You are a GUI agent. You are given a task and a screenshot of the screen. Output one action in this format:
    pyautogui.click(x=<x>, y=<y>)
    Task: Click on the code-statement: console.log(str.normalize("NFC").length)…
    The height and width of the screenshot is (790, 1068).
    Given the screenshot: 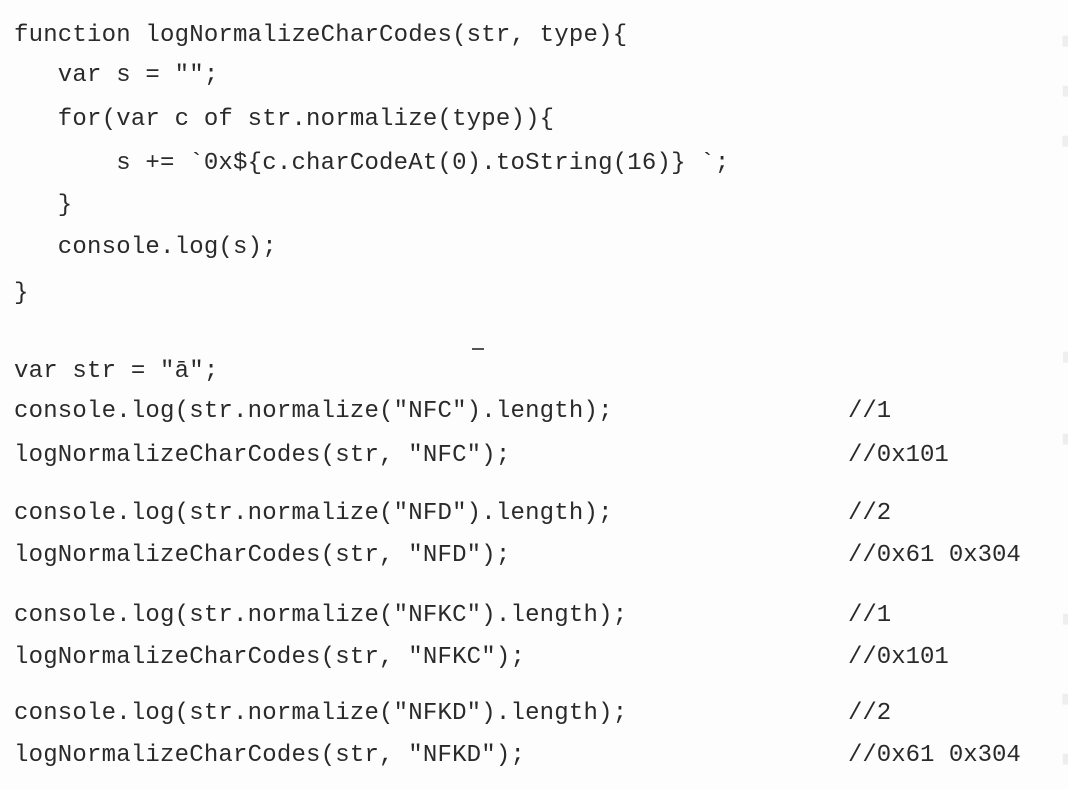 What is the action you would take?
    pyautogui.click(x=313, y=411)
    